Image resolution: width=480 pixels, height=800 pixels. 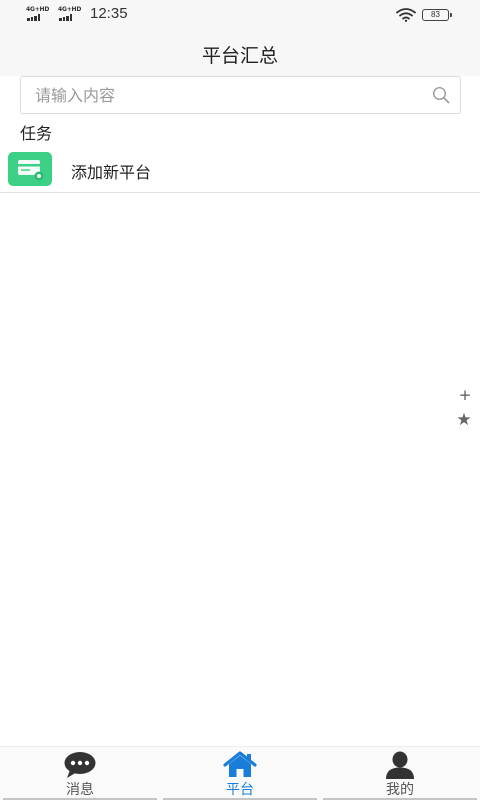 I want to click on cellular-signal-icon-2: 4G+HD, so click(x=71, y=14).